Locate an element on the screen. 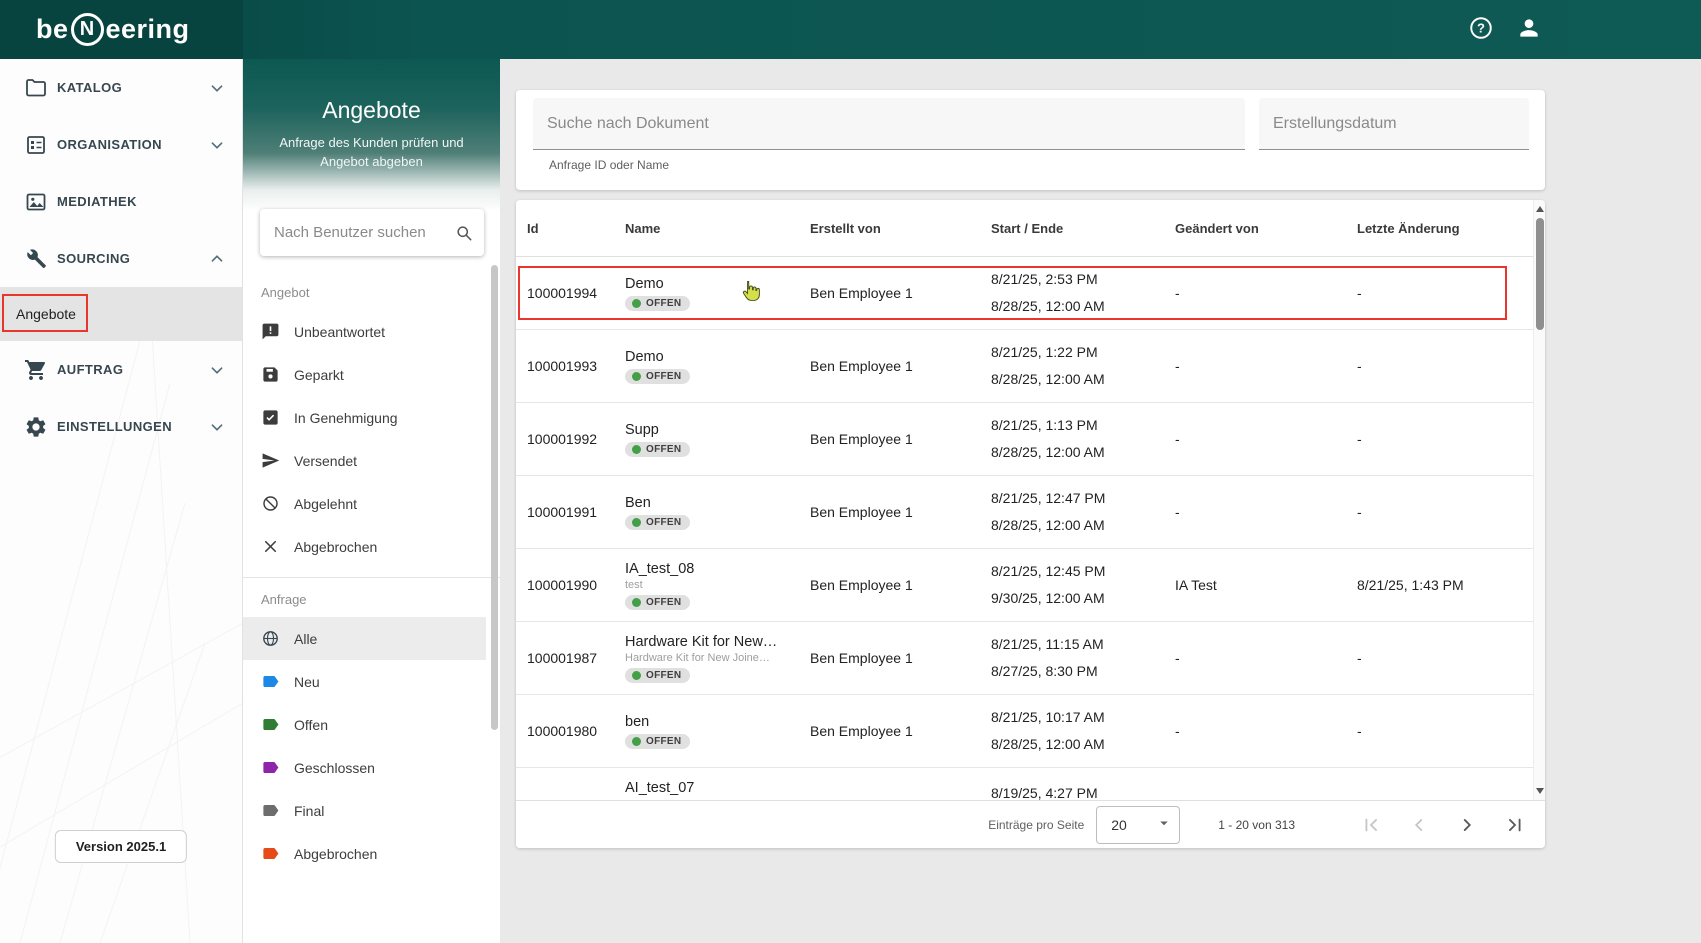  filter-geschlossen: Geschlossen is located at coordinates (364, 767).